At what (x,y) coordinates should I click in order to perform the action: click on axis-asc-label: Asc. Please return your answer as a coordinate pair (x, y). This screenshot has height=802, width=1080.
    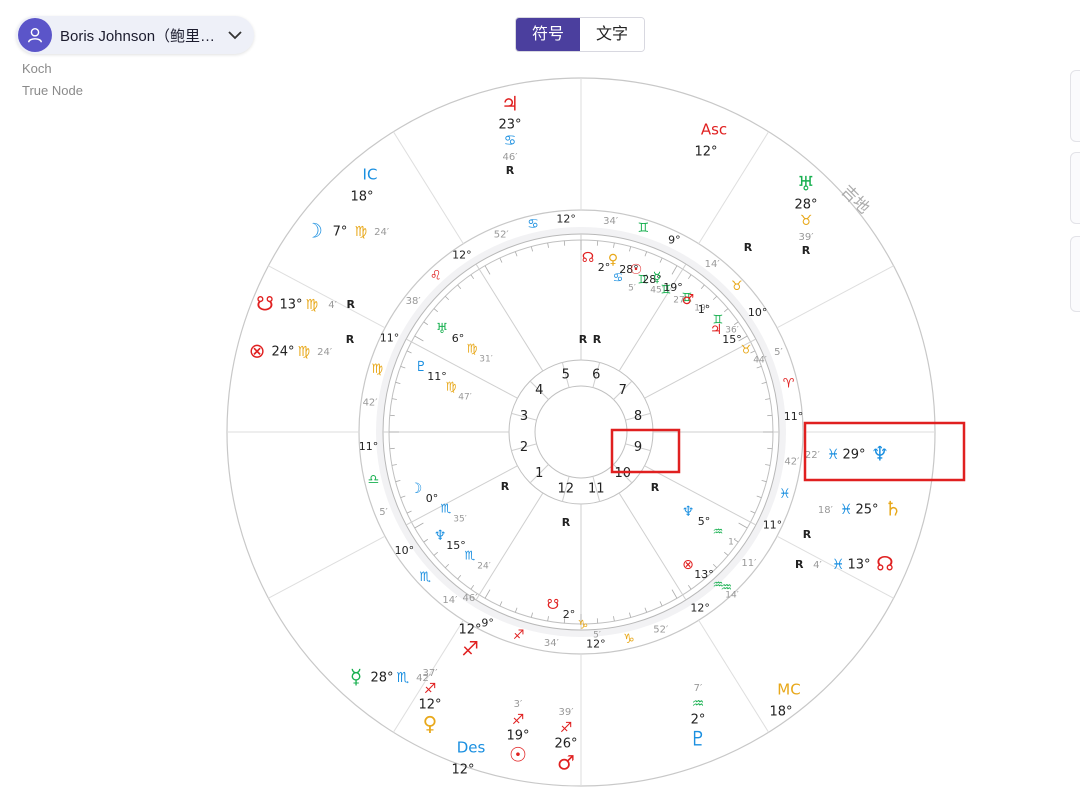
    Looking at the image, I should click on (714, 130).